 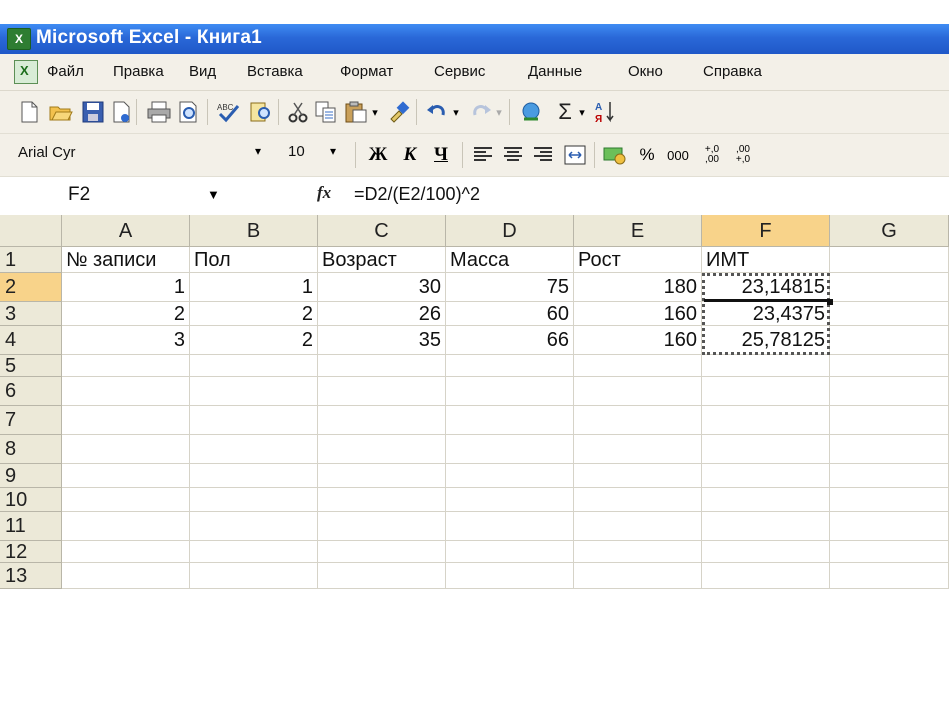 I want to click on print-preview-icon, so click(x=189, y=112).